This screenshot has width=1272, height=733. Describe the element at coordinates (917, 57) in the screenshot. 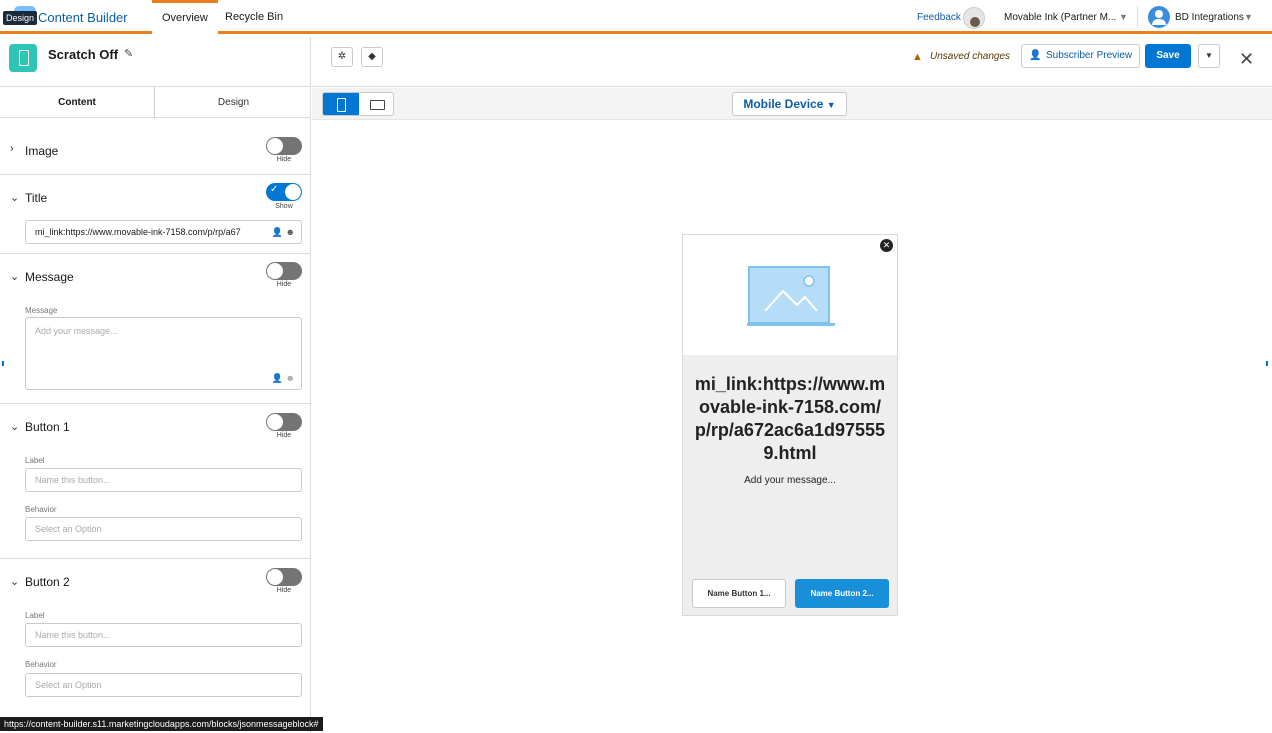

I see `warning-icon: ▲` at that location.